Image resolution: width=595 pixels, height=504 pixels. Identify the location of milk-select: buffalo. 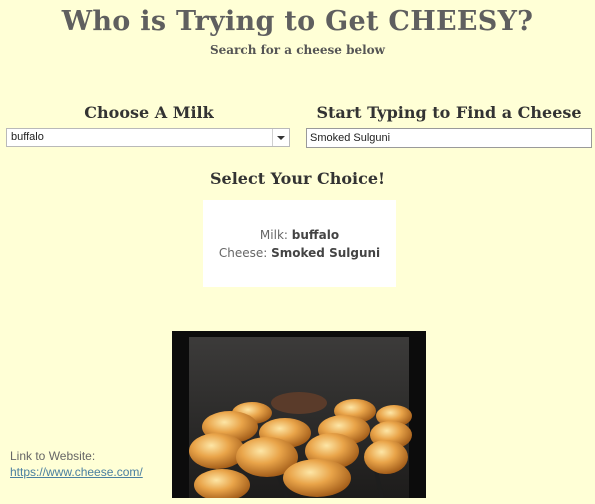
(148, 137).